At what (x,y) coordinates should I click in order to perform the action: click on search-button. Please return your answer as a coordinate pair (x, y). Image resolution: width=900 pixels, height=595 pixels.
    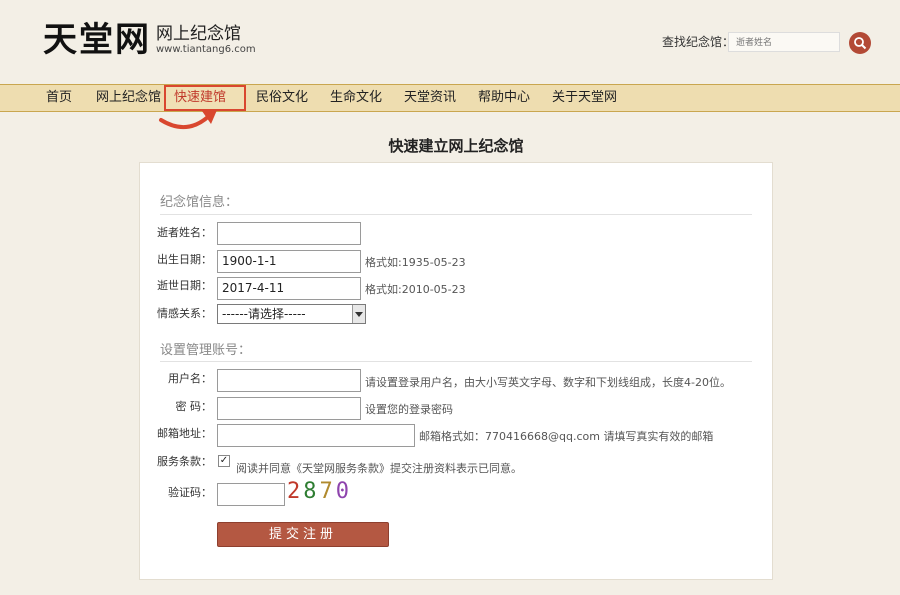
    Looking at the image, I should click on (860, 43).